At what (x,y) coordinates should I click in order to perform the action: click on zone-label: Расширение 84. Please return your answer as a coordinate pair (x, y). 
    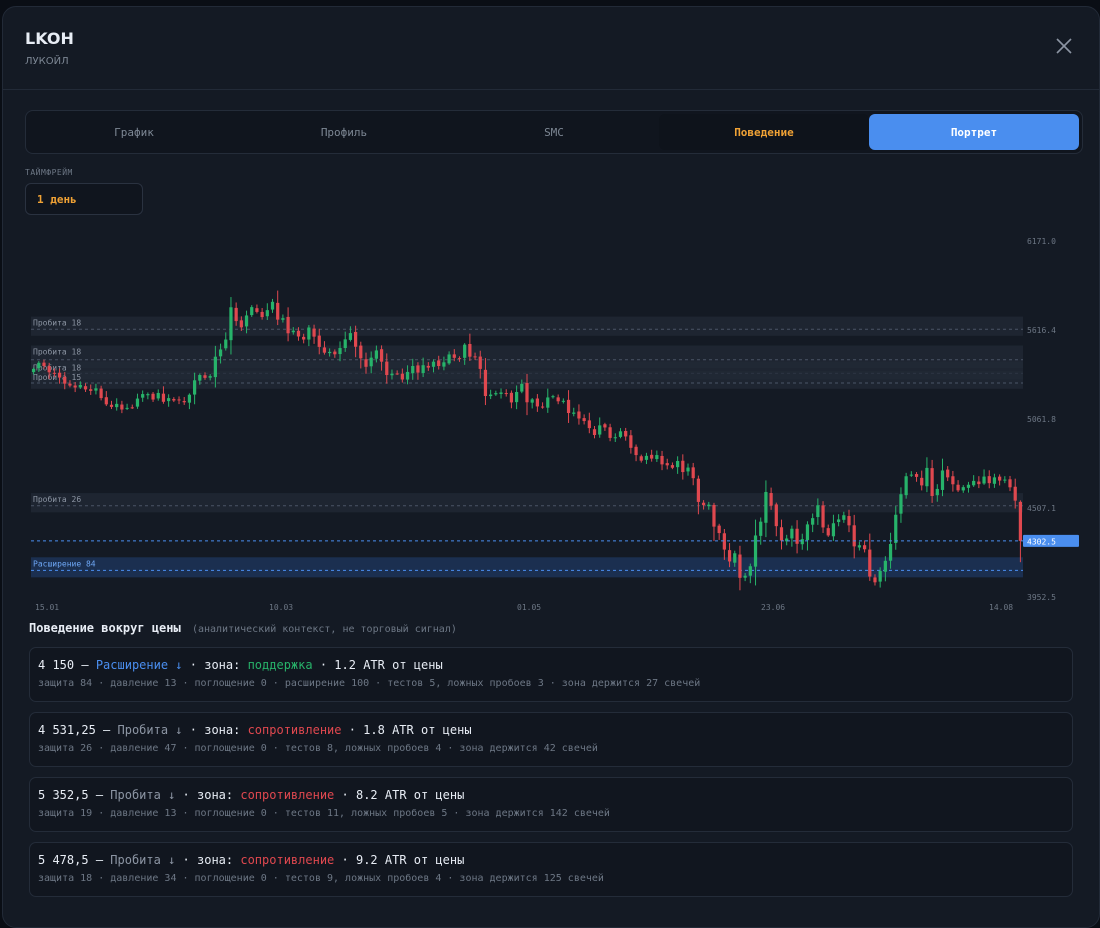
    Looking at the image, I should click on (64, 563).